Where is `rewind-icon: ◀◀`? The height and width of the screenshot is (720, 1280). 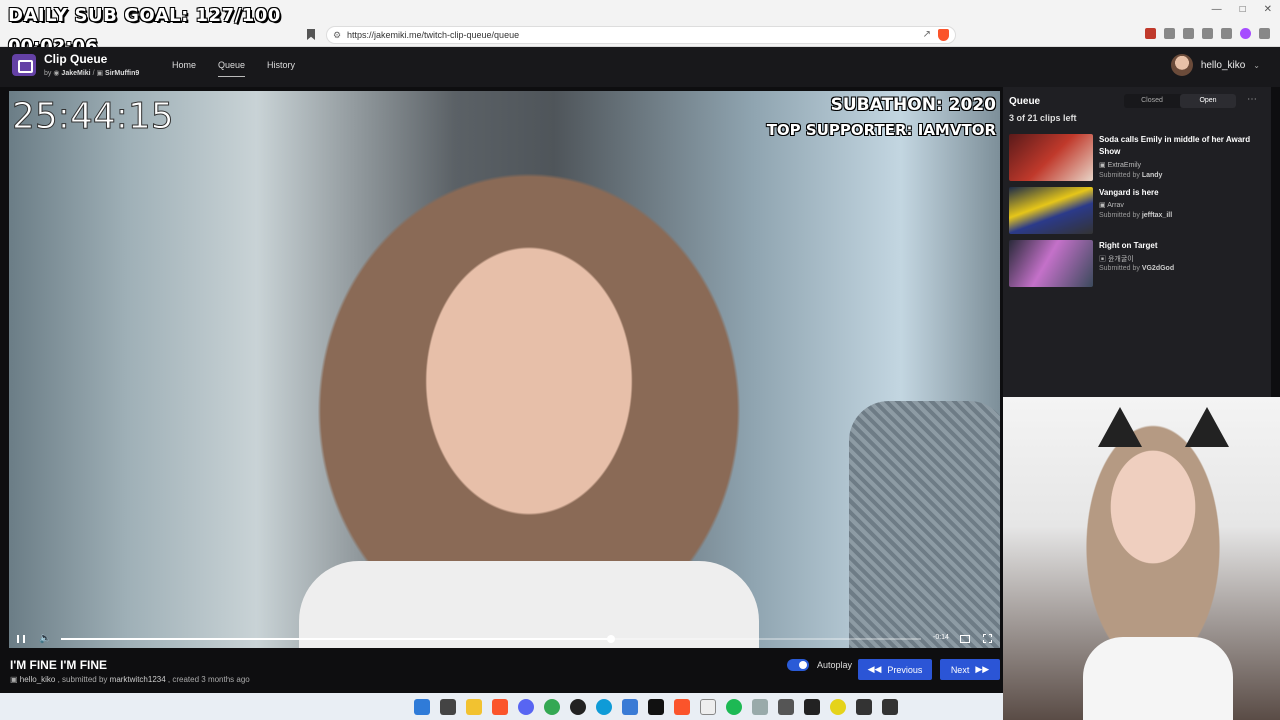 rewind-icon: ◀◀ is located at coordinates (874, 669).